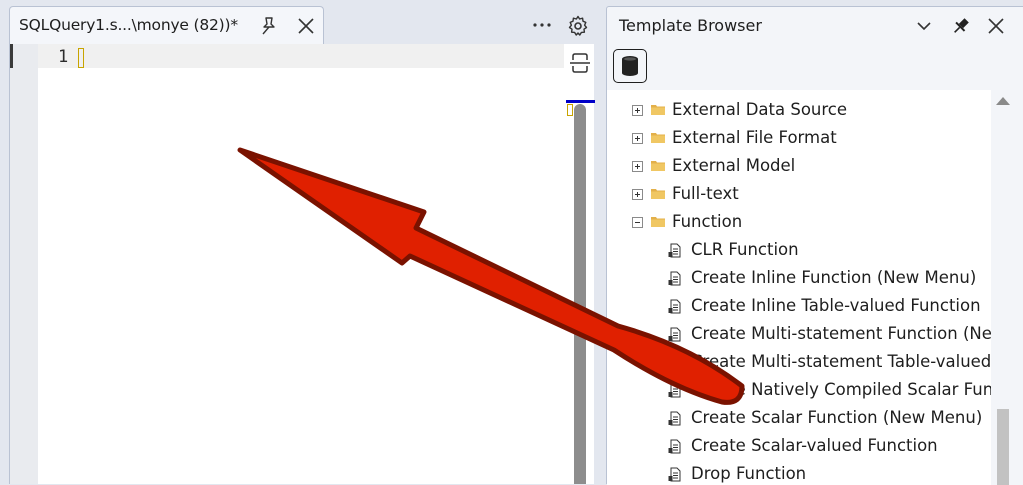  What do you see at coordinates (837, 417) in the screenshot?
I see `tree-item-label: Create Scalar Function (New Menu)` at bounding box center [837, 417].